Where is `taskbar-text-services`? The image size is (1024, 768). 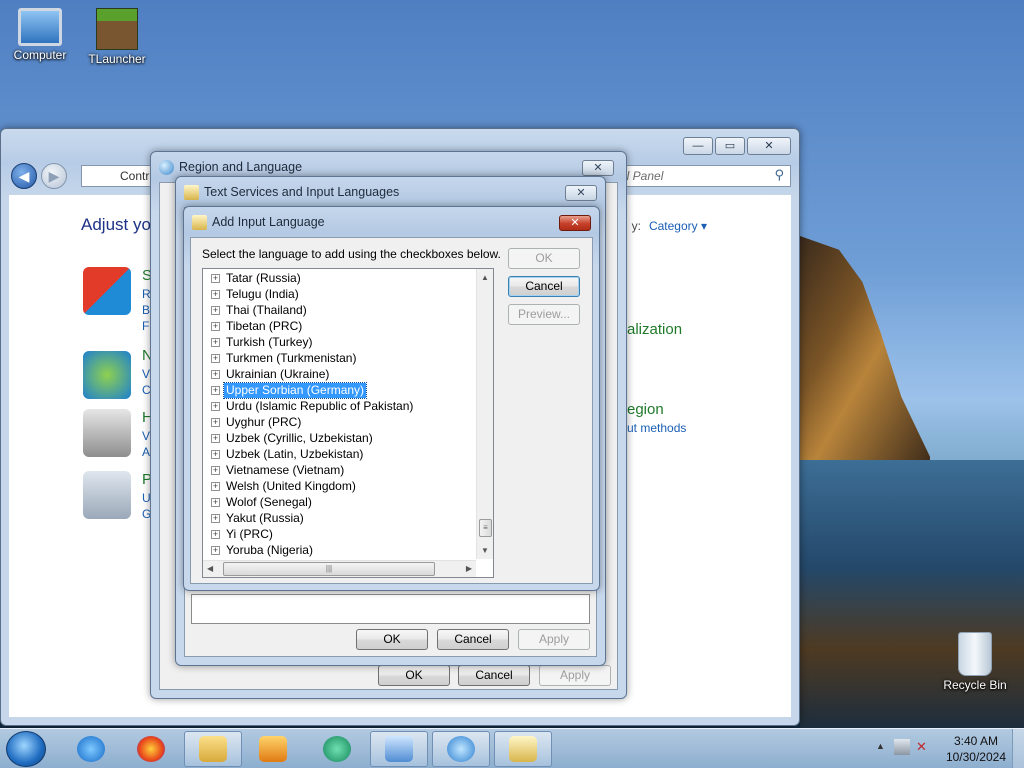 taskbar-text-services is located at coordinates (523, 749).